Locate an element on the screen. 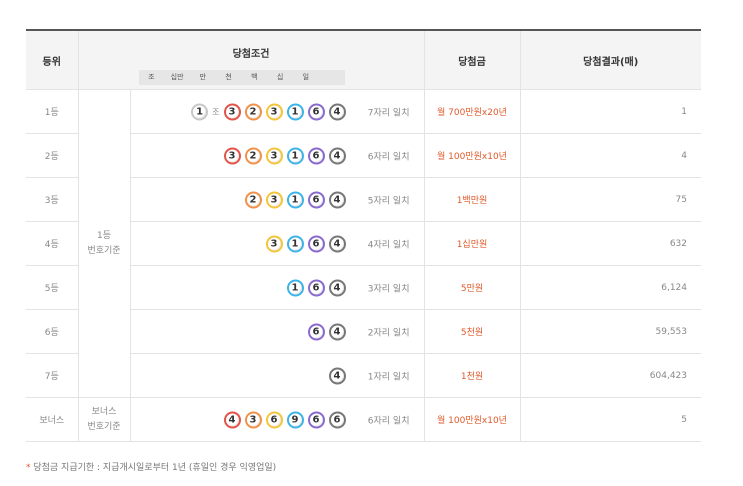 This screenshot has width=743, height=486. match-count: 1자리 일치 is located at coordinates (388, 377).